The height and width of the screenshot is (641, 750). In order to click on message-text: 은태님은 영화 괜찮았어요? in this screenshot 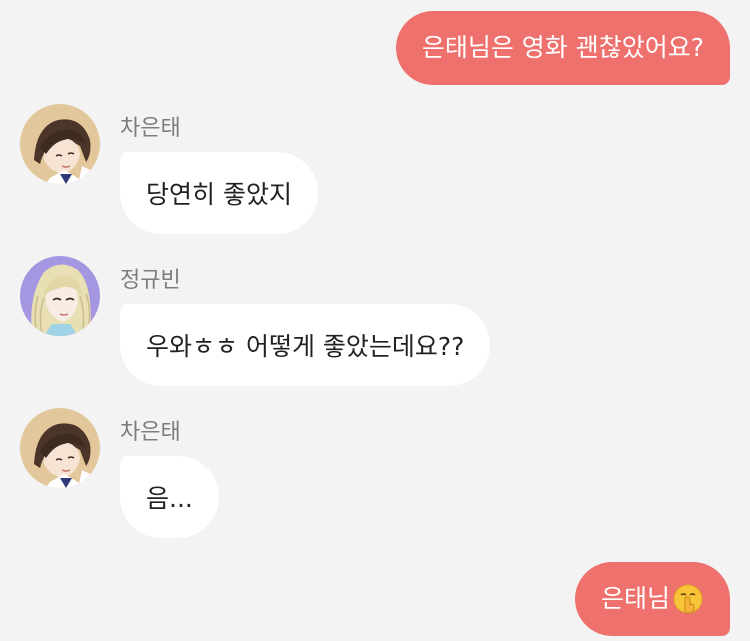, I will do `click(562, 47)`.